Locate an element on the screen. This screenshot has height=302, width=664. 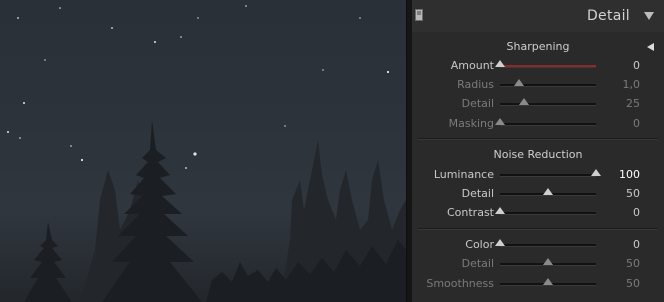
slider-label: Amount is located at coordinates (472, 65).